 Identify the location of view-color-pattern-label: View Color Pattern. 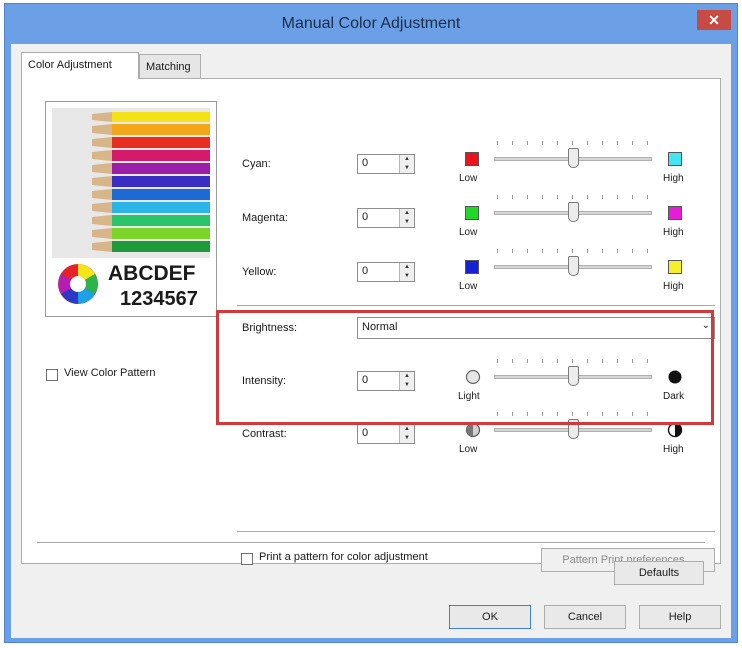
(110, 373).